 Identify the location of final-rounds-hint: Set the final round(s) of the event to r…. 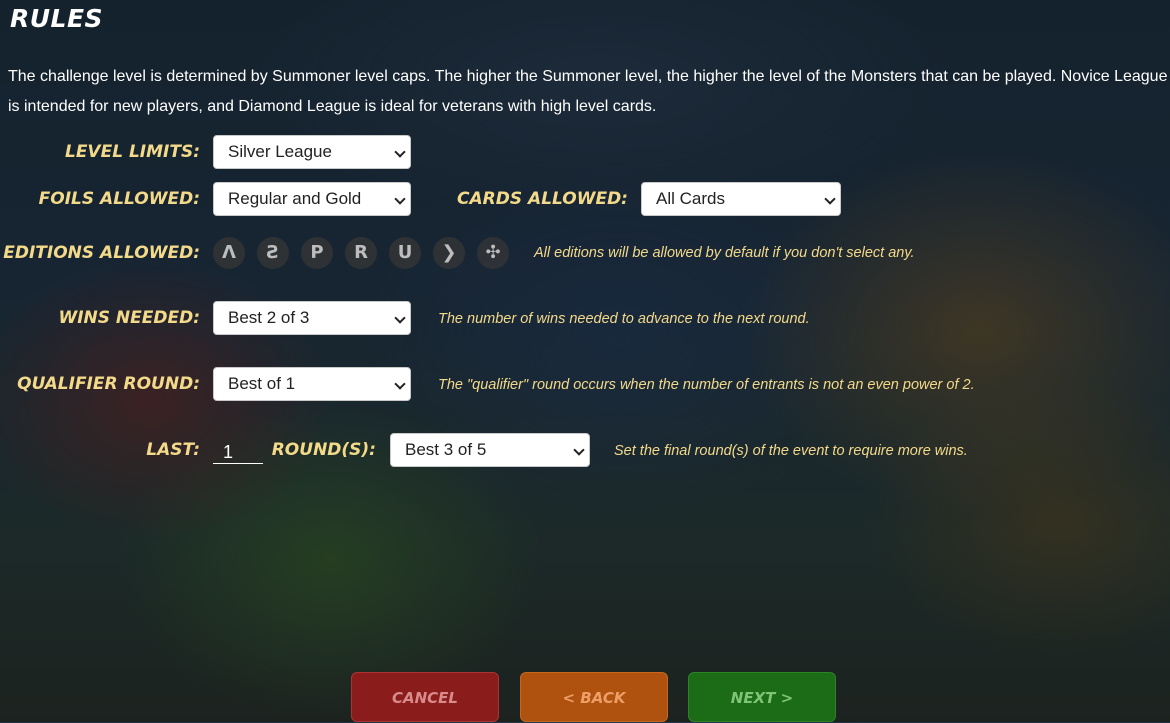
(791, 451).